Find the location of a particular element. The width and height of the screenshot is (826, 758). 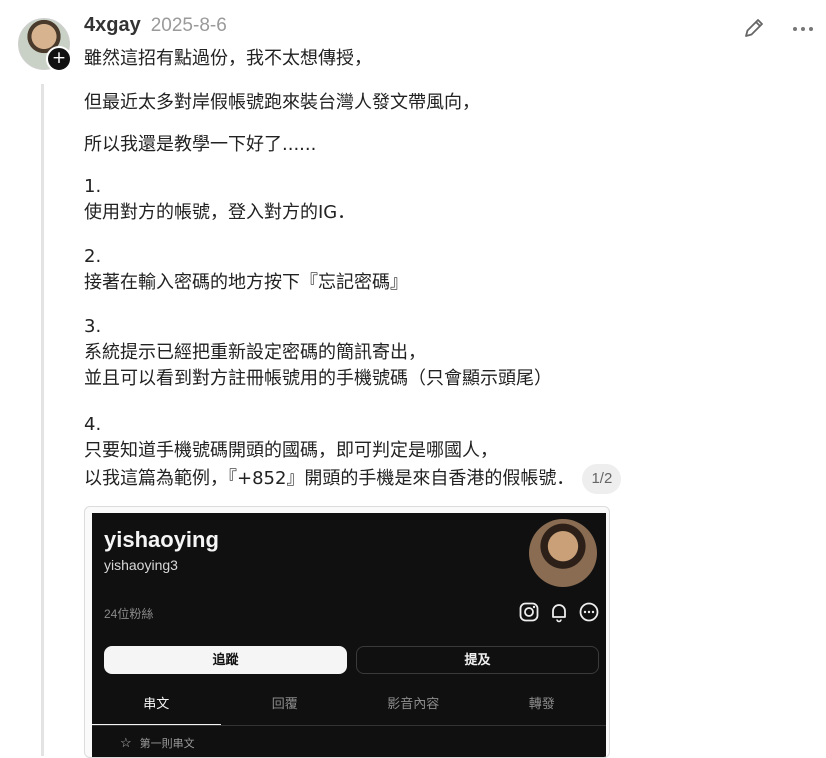

profile-display-name: yishaoying is located at coordinates (161, 539).